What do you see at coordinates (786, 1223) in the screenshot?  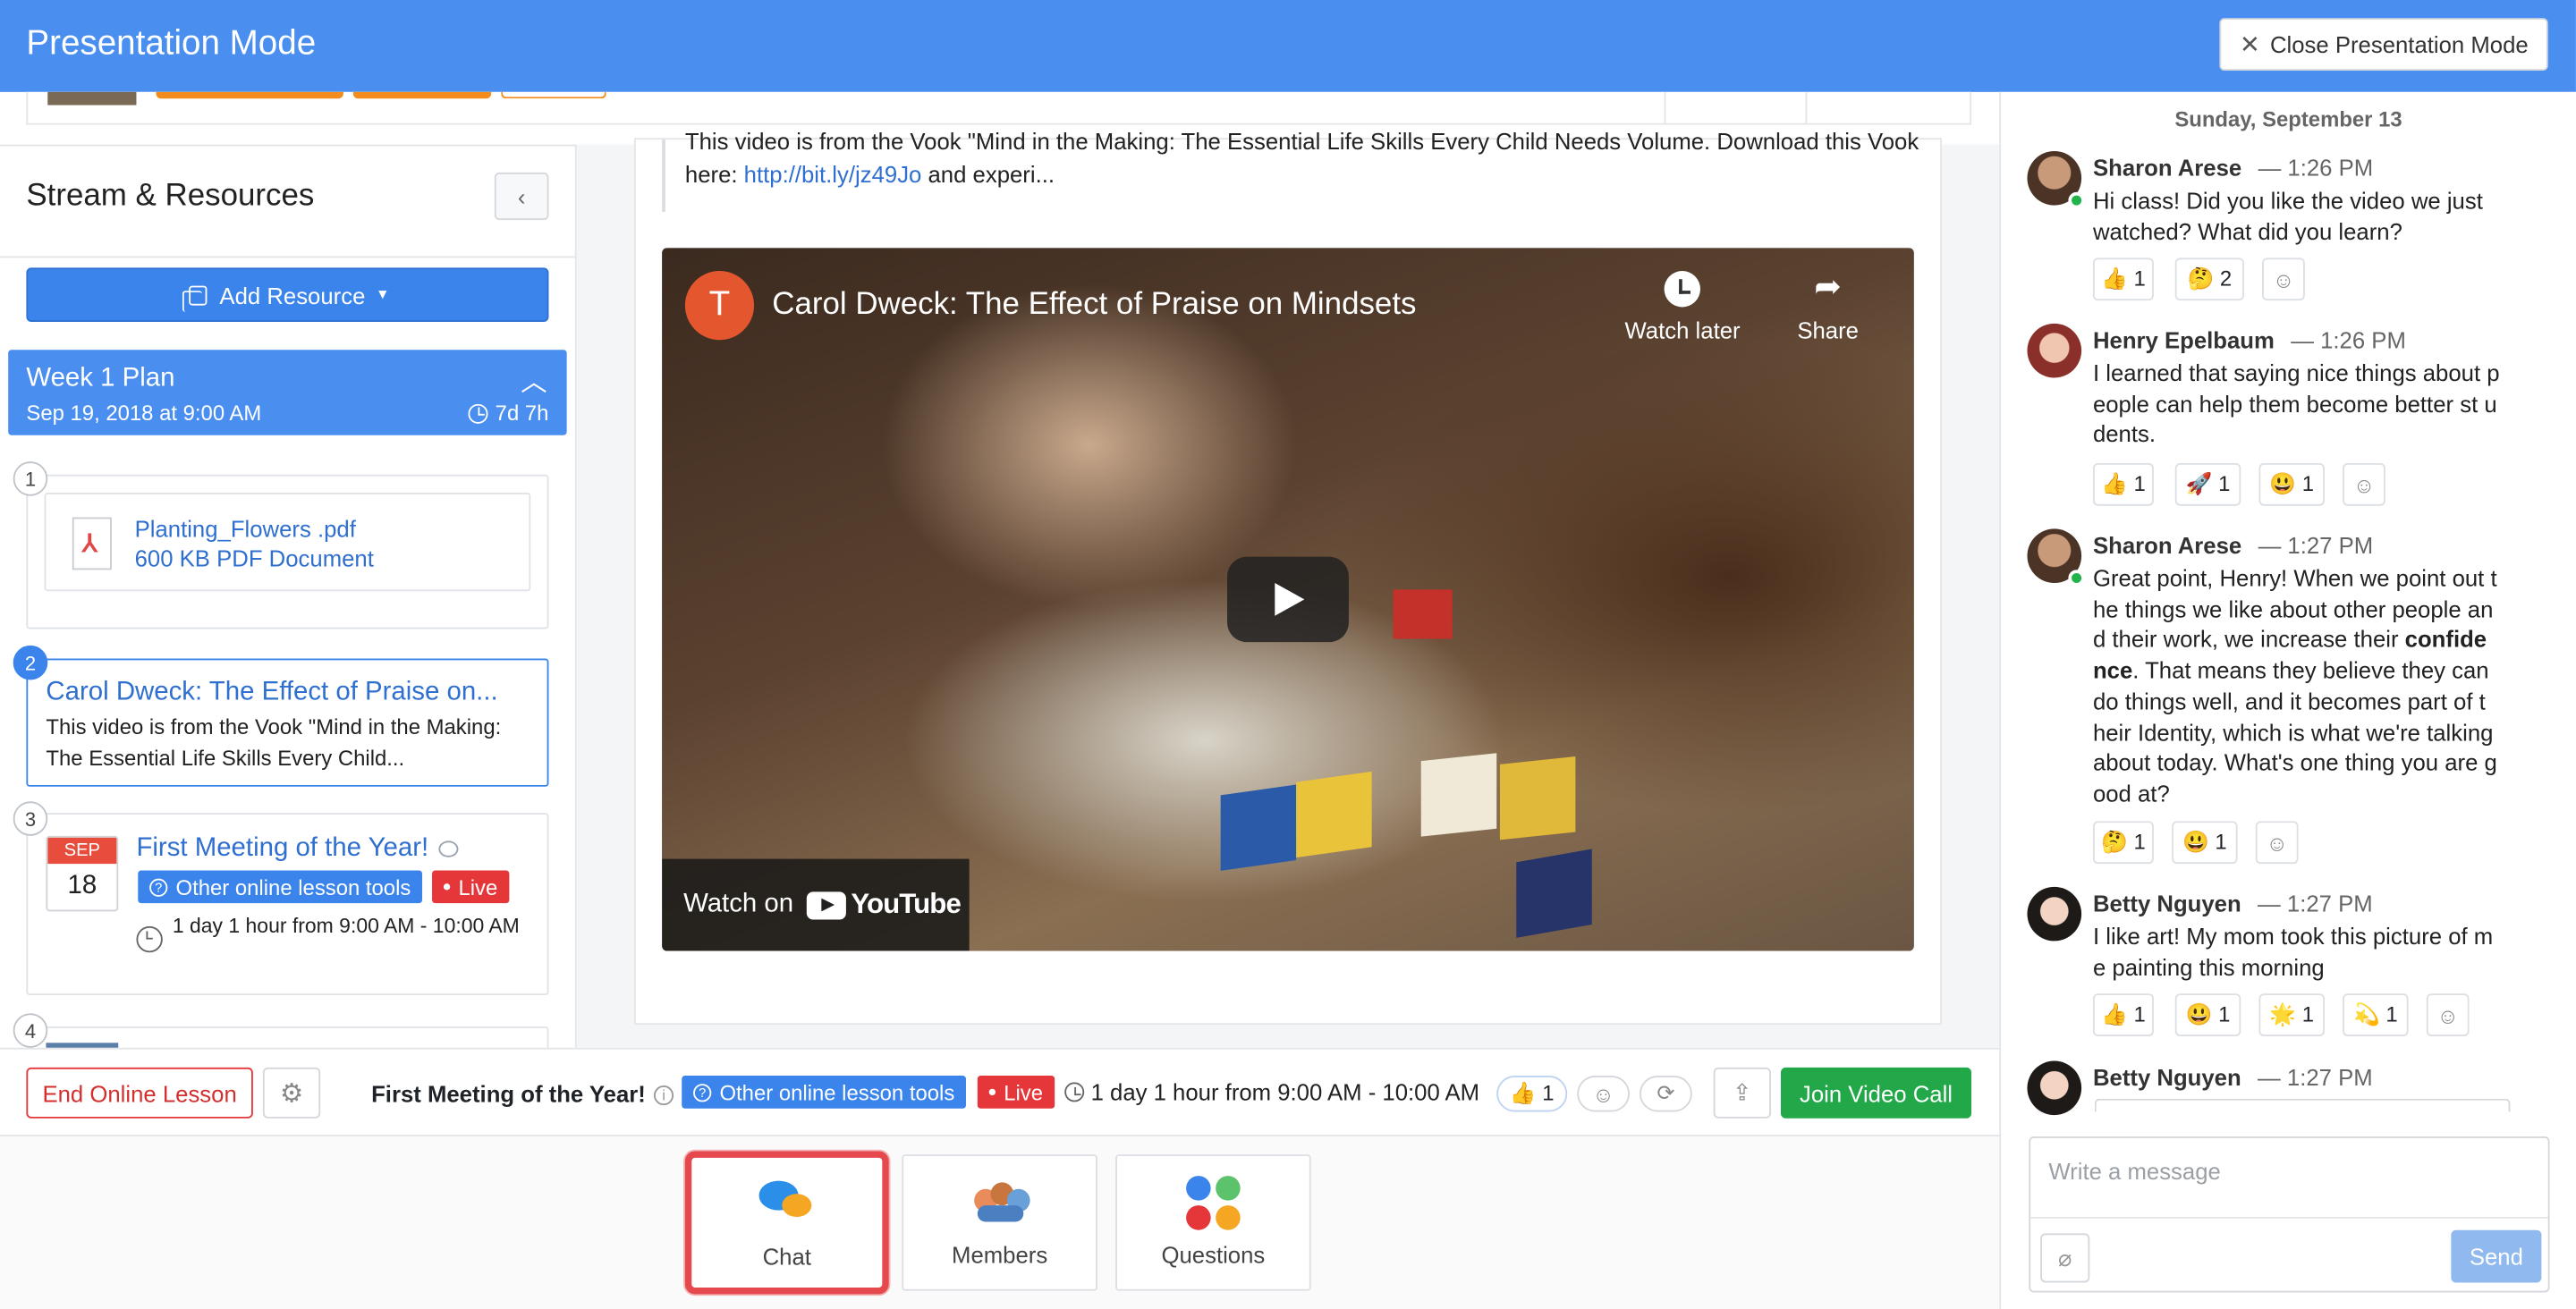 I see `tab-chat: Chat` at bounding box center [786, 1223].